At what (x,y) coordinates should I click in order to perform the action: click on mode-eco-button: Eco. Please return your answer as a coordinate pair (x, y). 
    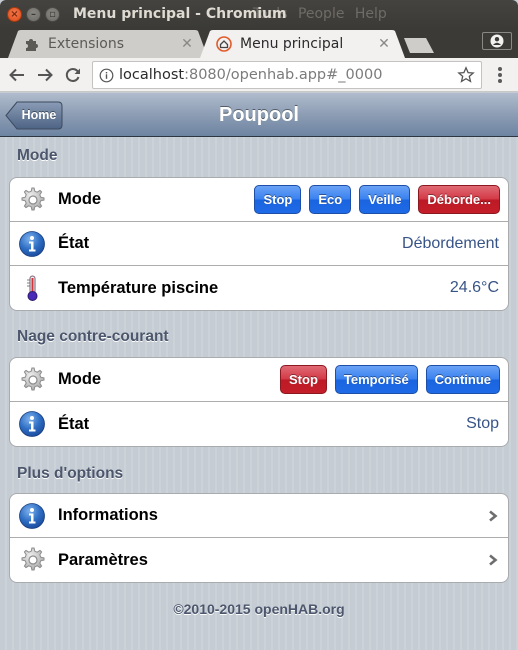
    Looking at the image, I should click on (330, 199).